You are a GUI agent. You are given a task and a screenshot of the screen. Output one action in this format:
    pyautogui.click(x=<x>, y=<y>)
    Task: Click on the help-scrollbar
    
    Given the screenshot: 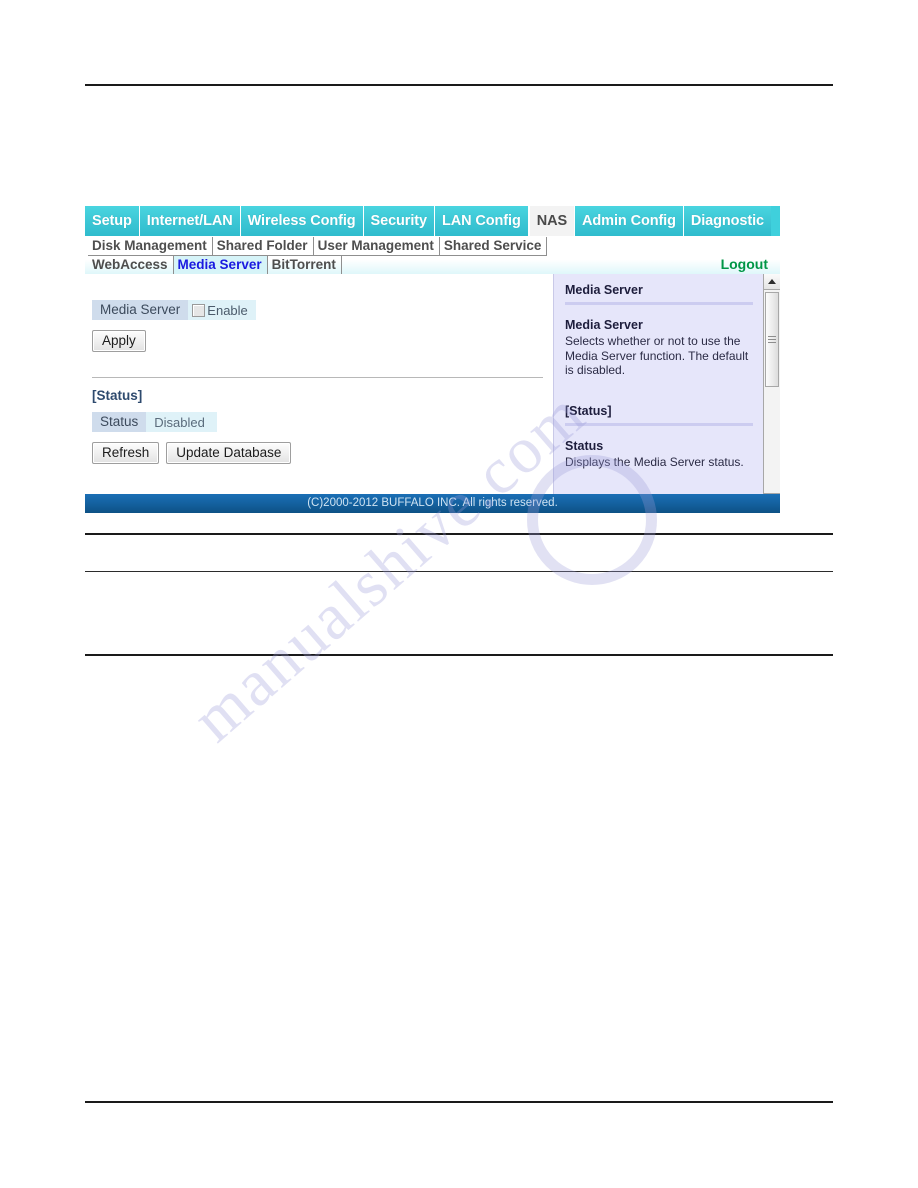 What is the action you would take?
    pyautogui.click(x=771, y=391)
    